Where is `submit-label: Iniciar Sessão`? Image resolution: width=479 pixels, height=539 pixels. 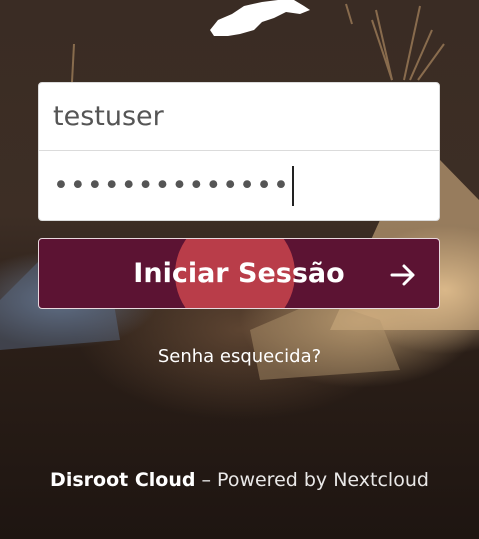 submit-label: Iniciar Sessão is located at coordinates (239, 273).